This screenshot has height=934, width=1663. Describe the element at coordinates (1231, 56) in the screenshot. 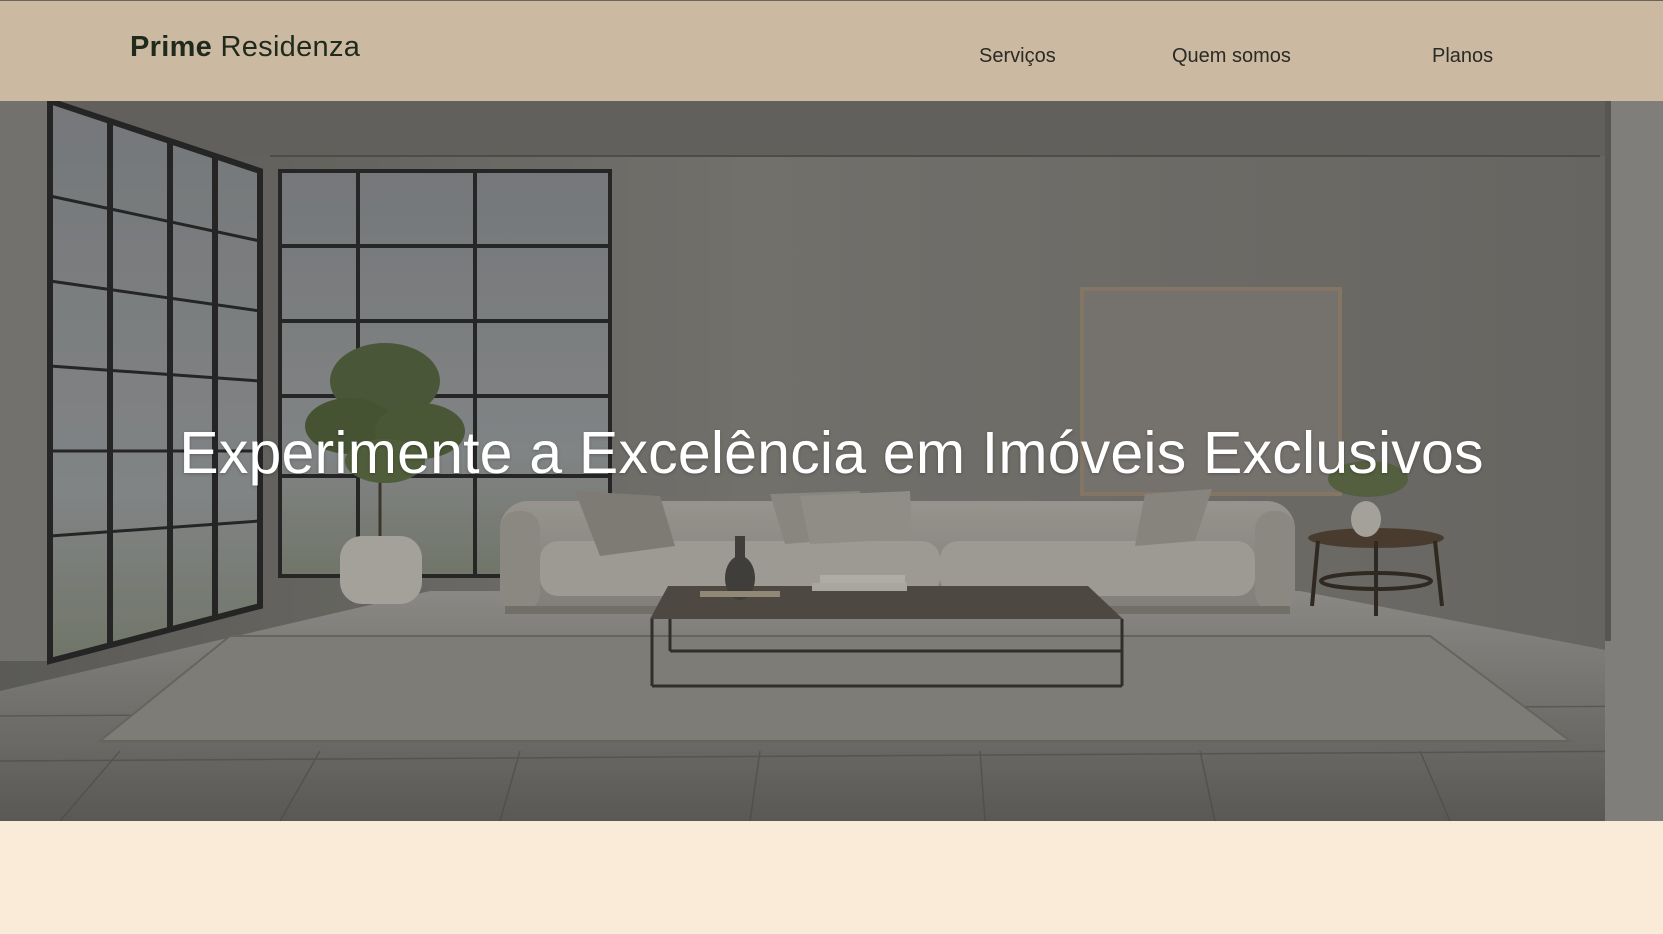

I see `nav-link-quem-somos: Quem somos` at that location.